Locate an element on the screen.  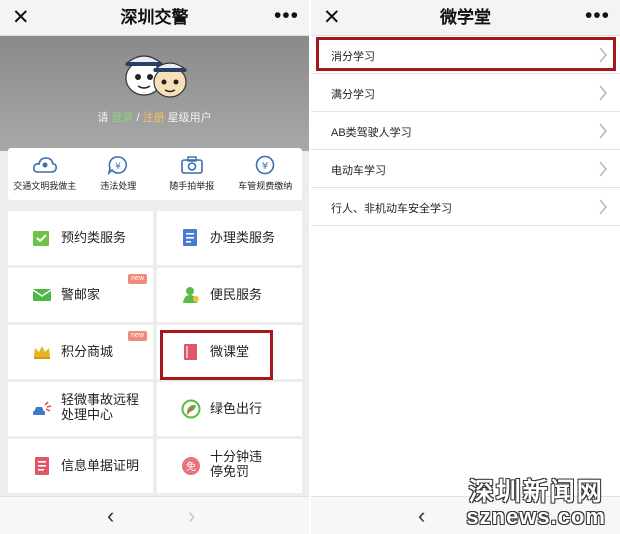
calendar-check-icon is located at coordinates (41, 238).